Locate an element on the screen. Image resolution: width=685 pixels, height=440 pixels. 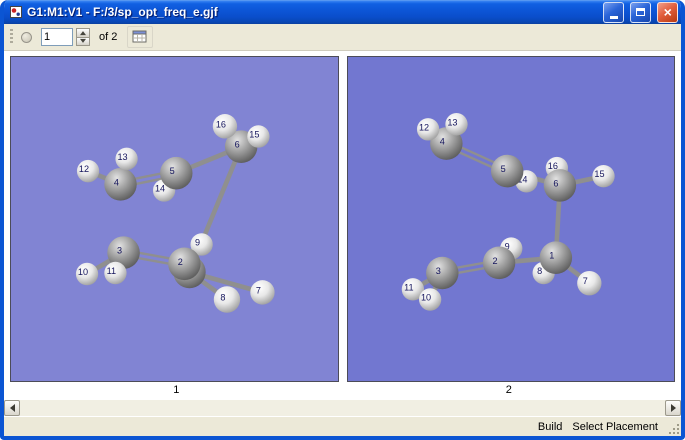
frame-spin-down-button is located at coordinates (83, 41).